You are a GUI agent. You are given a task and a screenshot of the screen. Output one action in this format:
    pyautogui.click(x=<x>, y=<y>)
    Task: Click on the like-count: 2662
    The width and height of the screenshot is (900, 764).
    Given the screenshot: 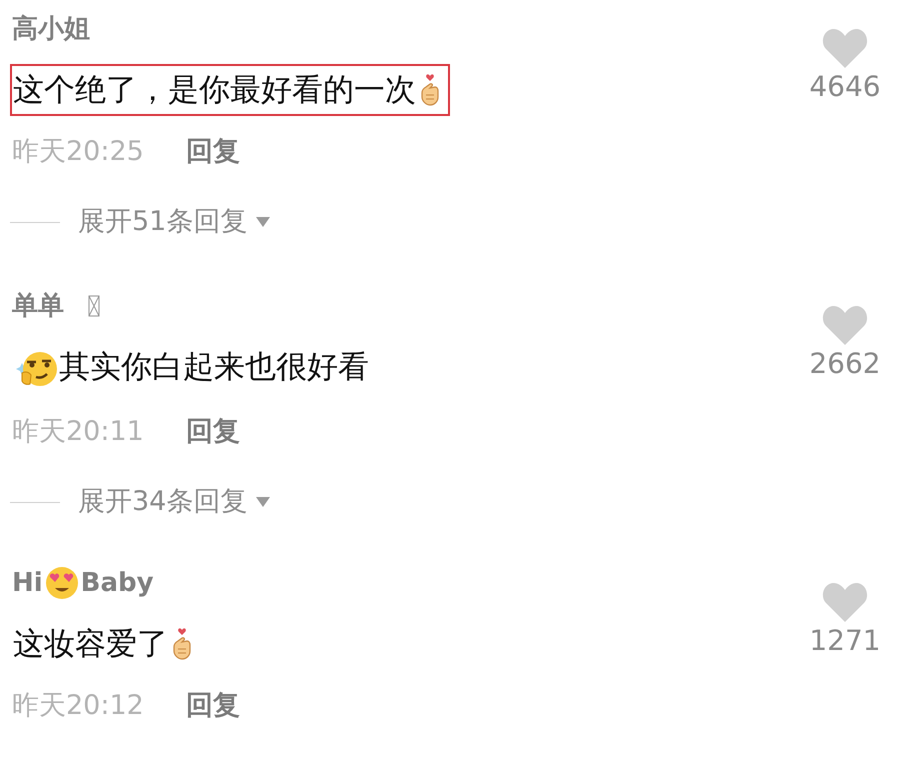 What is the action you would take?
    pyautogui.click(x=845, y=364)
    